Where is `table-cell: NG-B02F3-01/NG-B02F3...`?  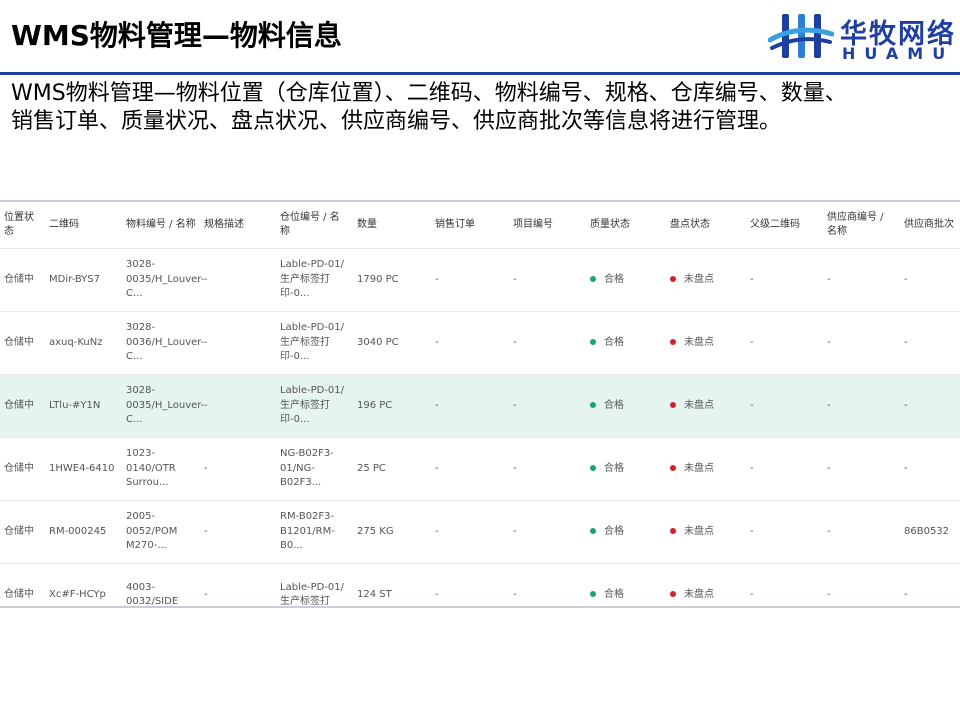
table-cell: NG-B02F3-01/NG-B02F3... is located at coordinates (314, 469).